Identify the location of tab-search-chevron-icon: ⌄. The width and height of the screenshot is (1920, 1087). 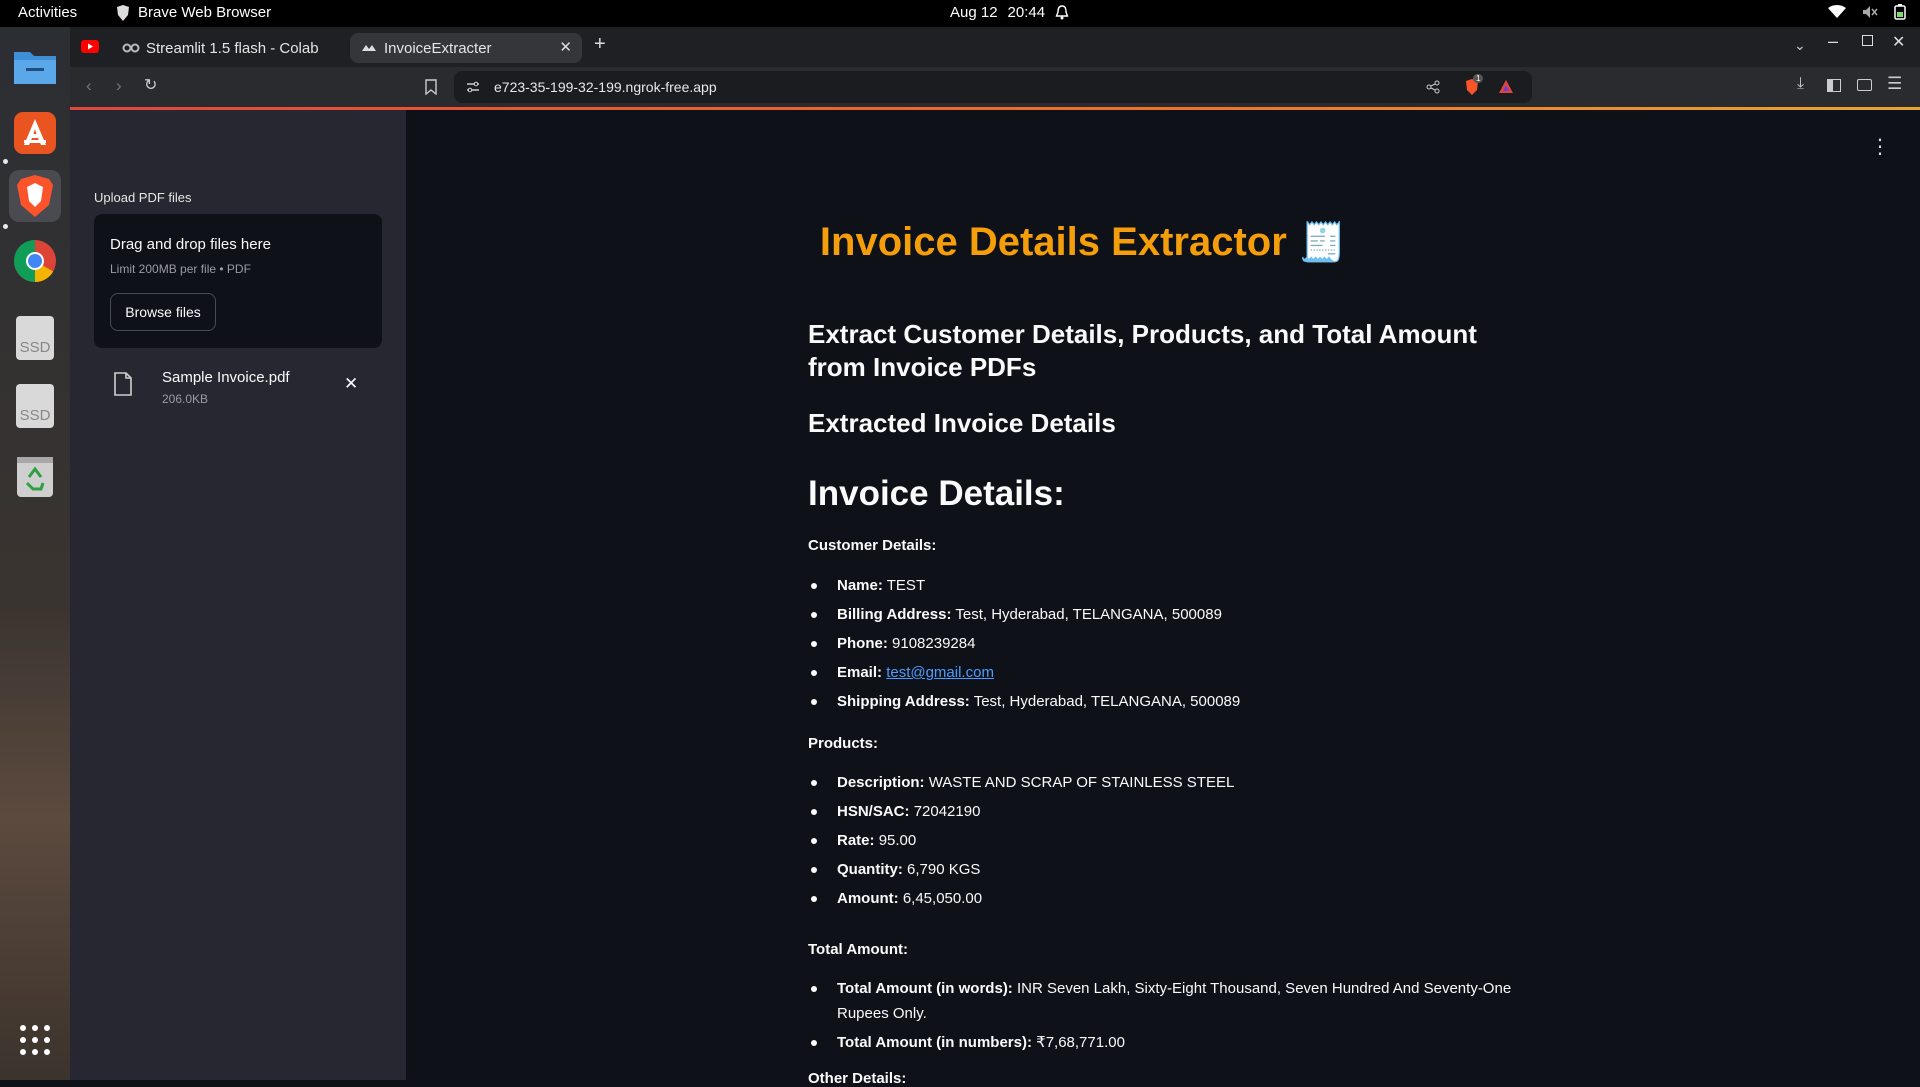
(1800, 45).